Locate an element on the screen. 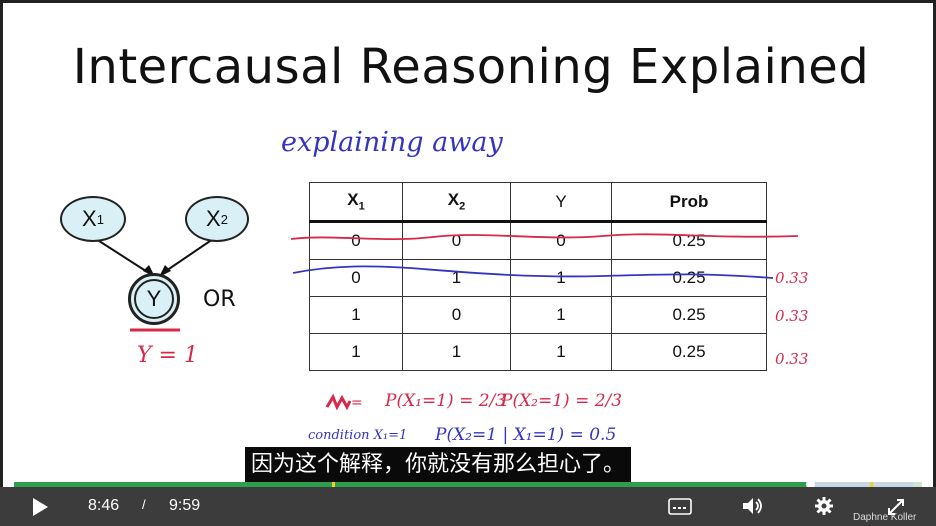 The width and height of the screenshot is (936, 526). side-note-2: 0.33 is located at coordinates (792, 316).